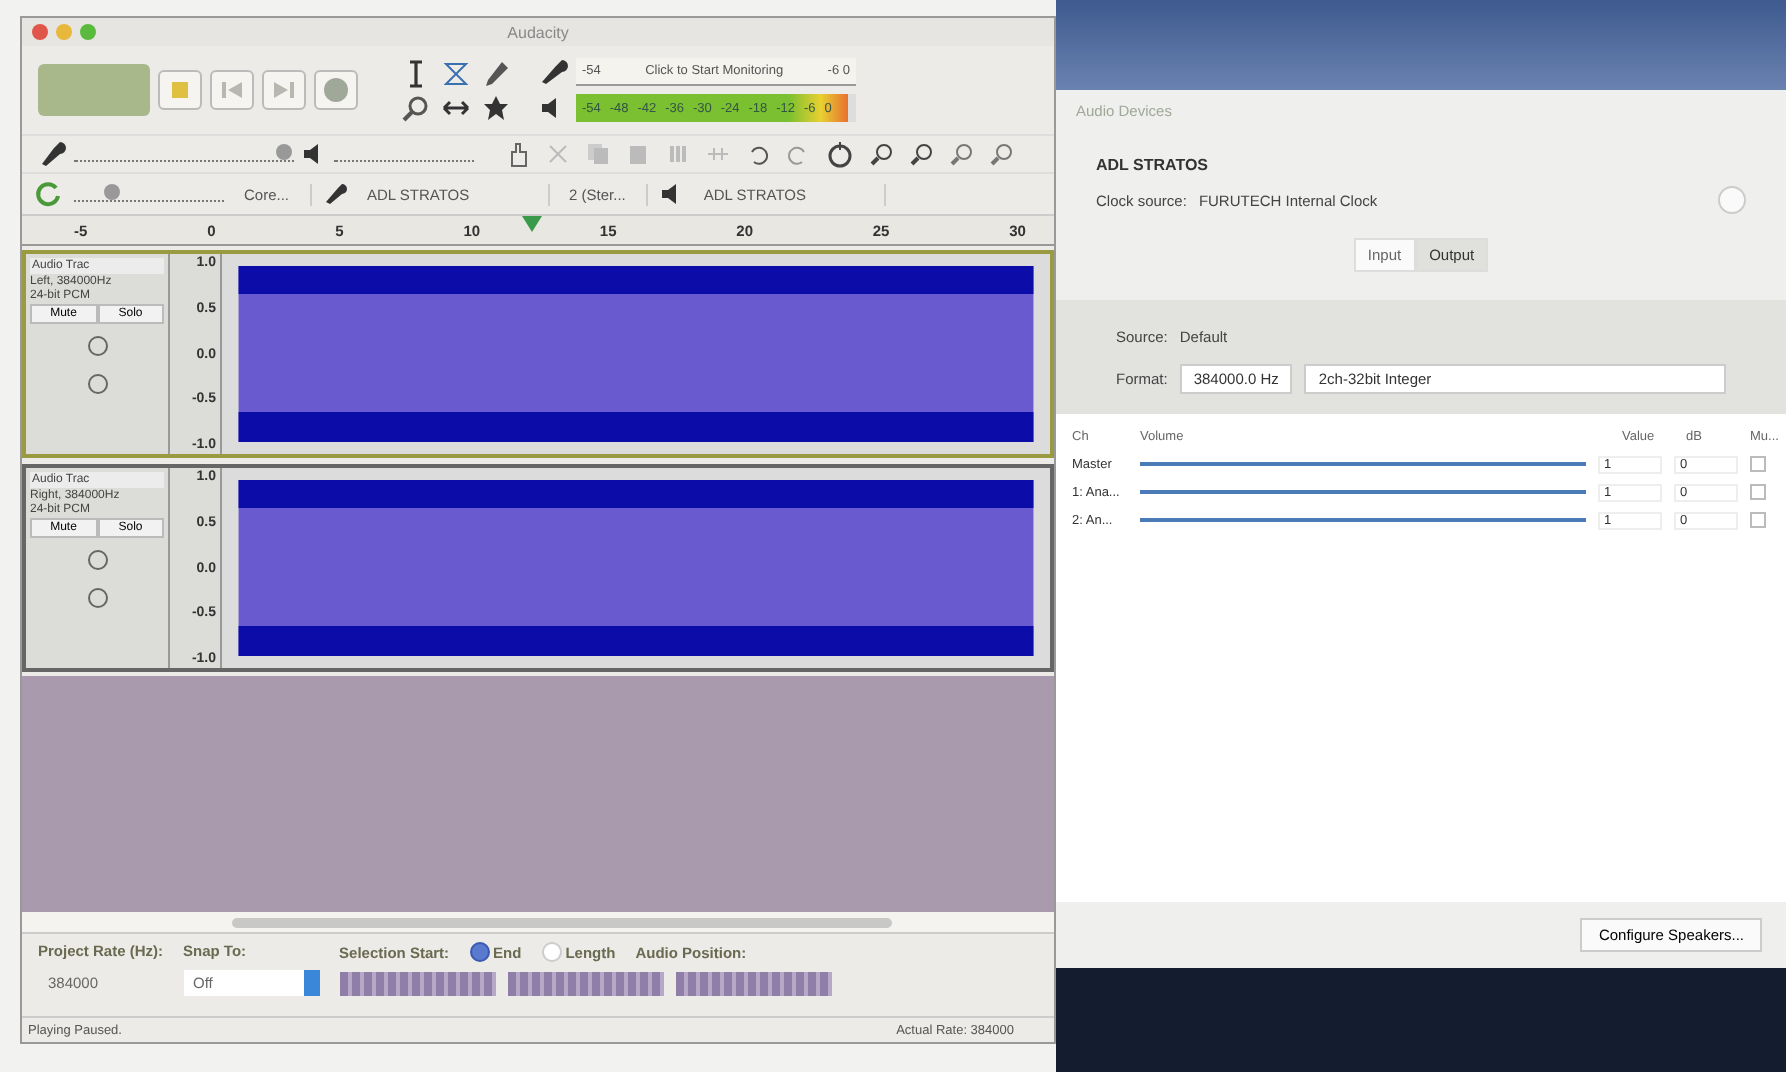 The height and width of the screenshot is (1072, 1786). I want to click on paste-icon, so click(638, 154).